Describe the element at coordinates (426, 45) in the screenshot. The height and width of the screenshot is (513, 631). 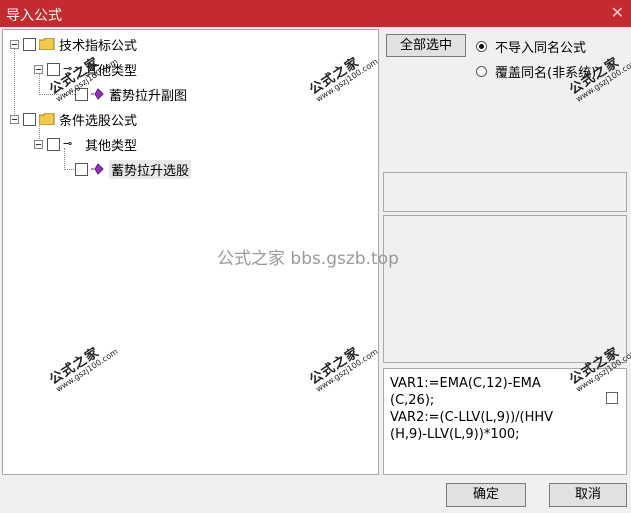
I see `select-all-button: 全部选中` at that location.